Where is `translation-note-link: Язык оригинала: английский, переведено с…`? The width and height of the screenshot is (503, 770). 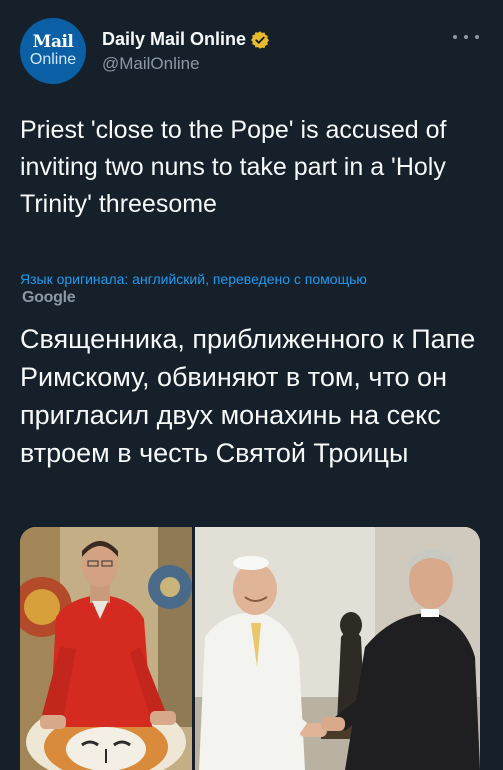
translation-note-link: Язык оригинала: английский, переведено с… is located at coordinates (250, 279).